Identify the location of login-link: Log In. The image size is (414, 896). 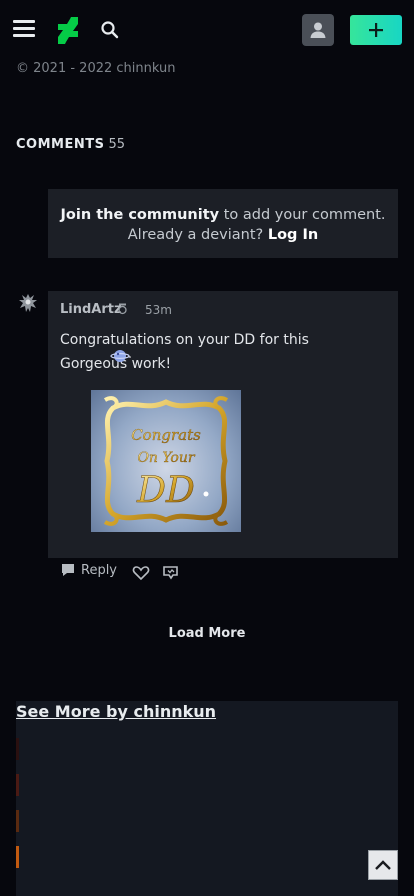
(293, 235).